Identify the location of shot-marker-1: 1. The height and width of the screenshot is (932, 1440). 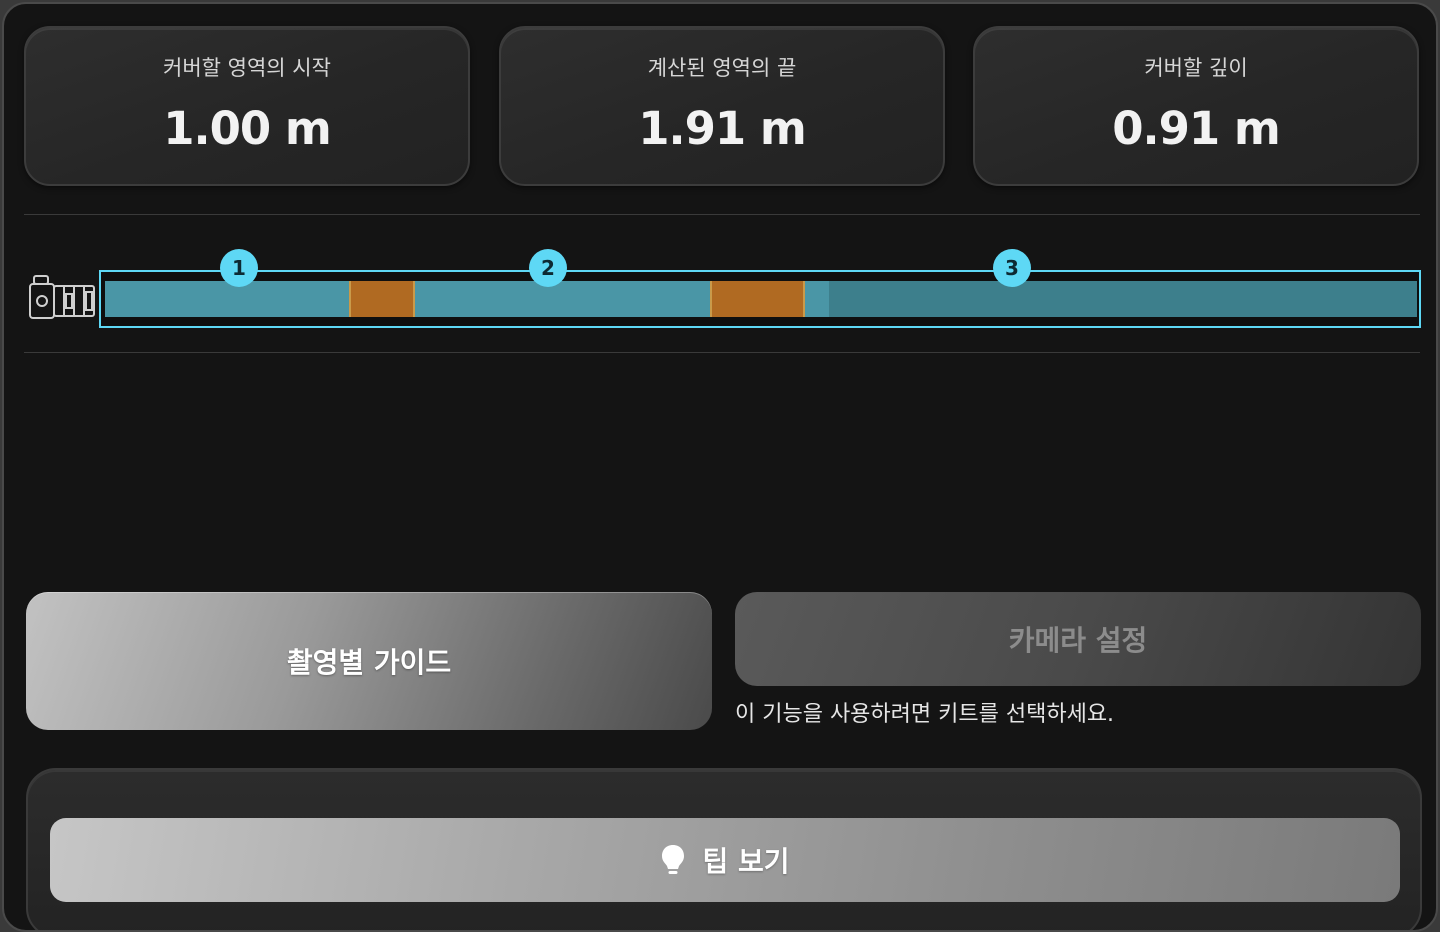
(239, 268).